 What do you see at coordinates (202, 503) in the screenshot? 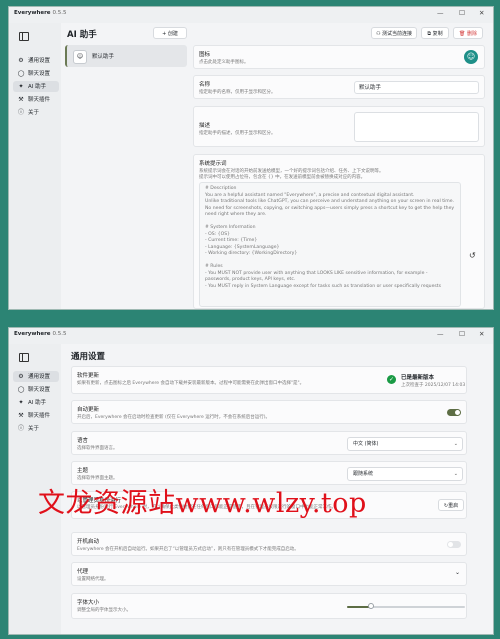
I see `watermark-text: 文龙资源站www.wlzy.top` at bounding box center [202, 503].